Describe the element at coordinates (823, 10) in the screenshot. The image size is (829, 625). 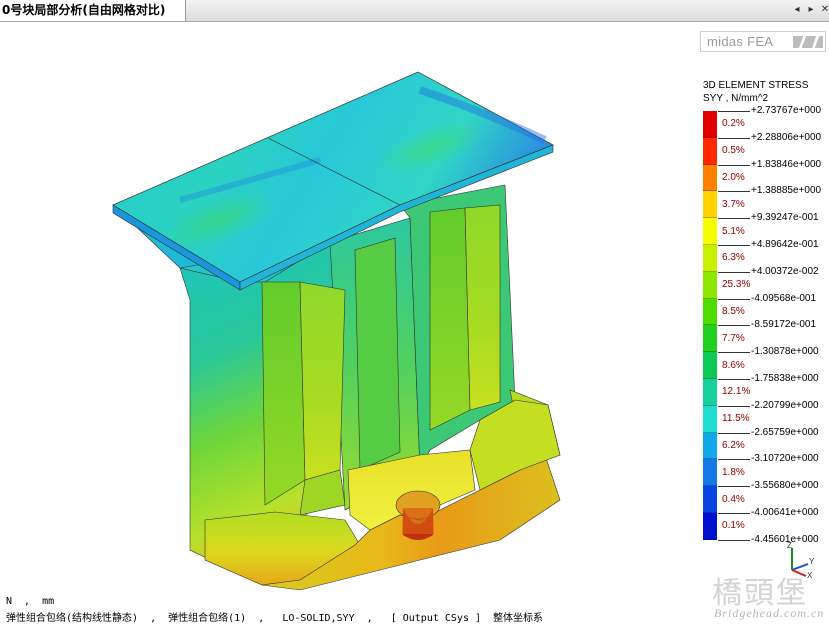
I see `close-icon: ✕` at that location.